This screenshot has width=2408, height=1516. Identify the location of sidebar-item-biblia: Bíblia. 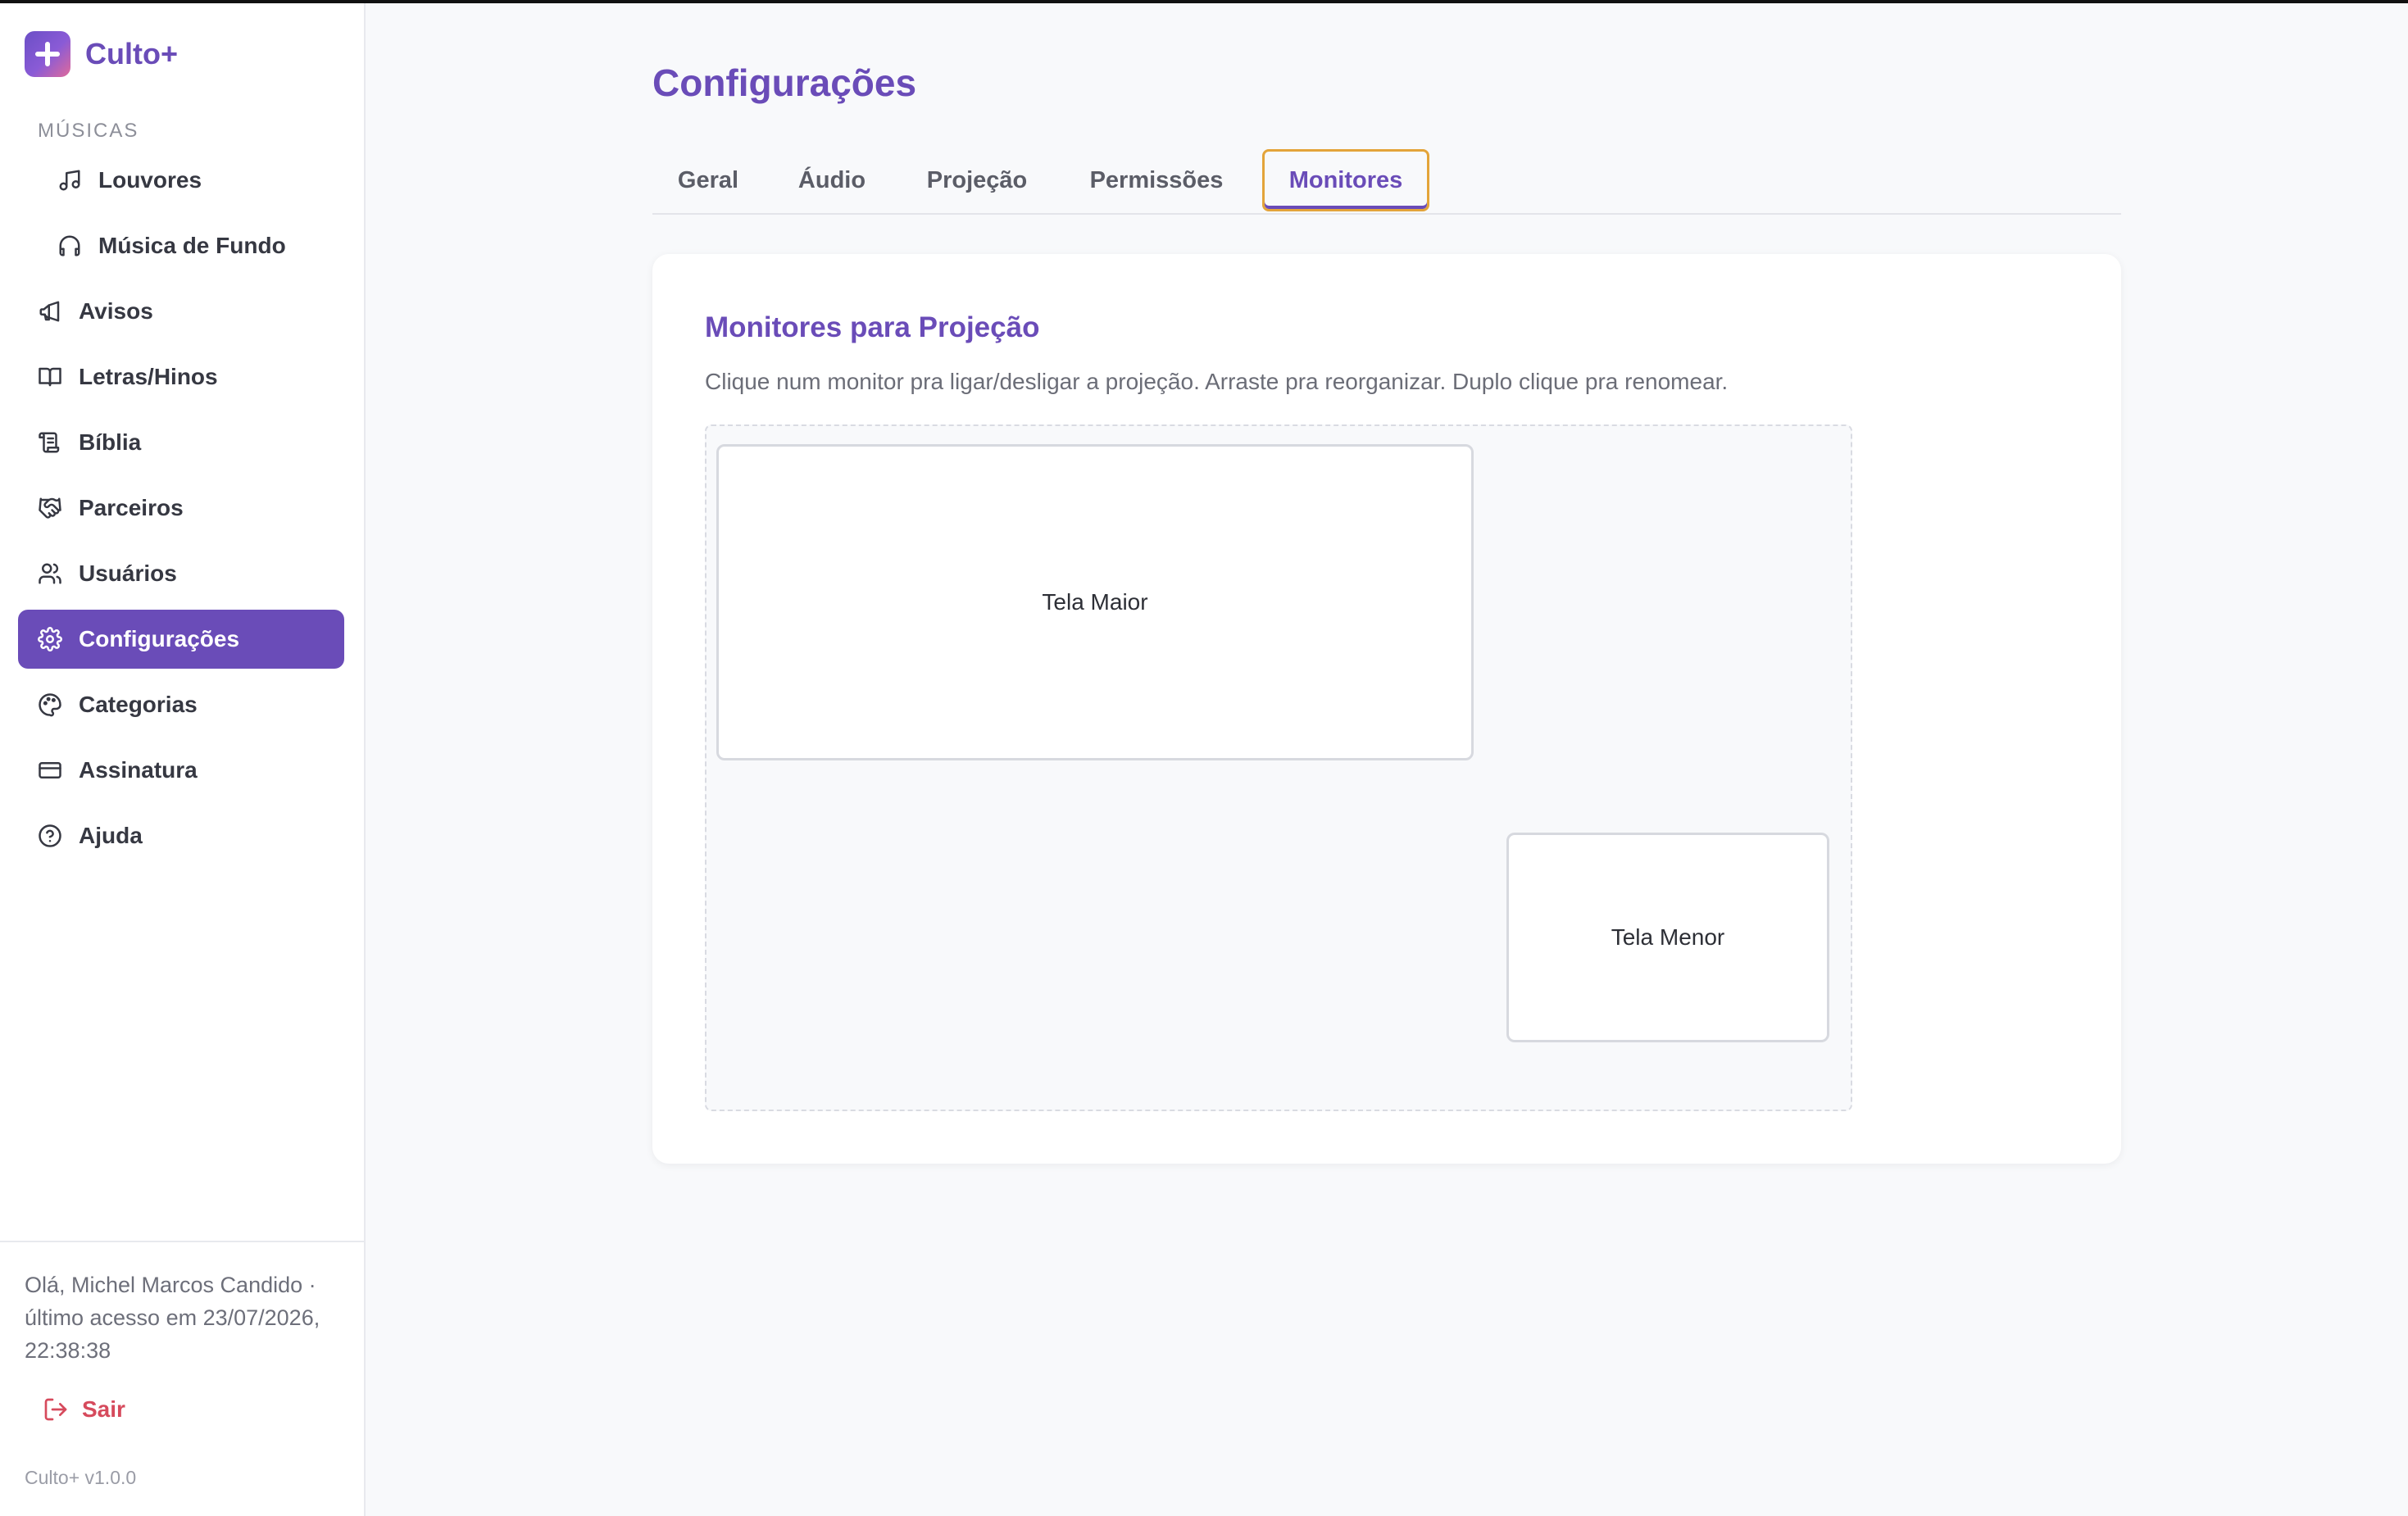
(181, 443).